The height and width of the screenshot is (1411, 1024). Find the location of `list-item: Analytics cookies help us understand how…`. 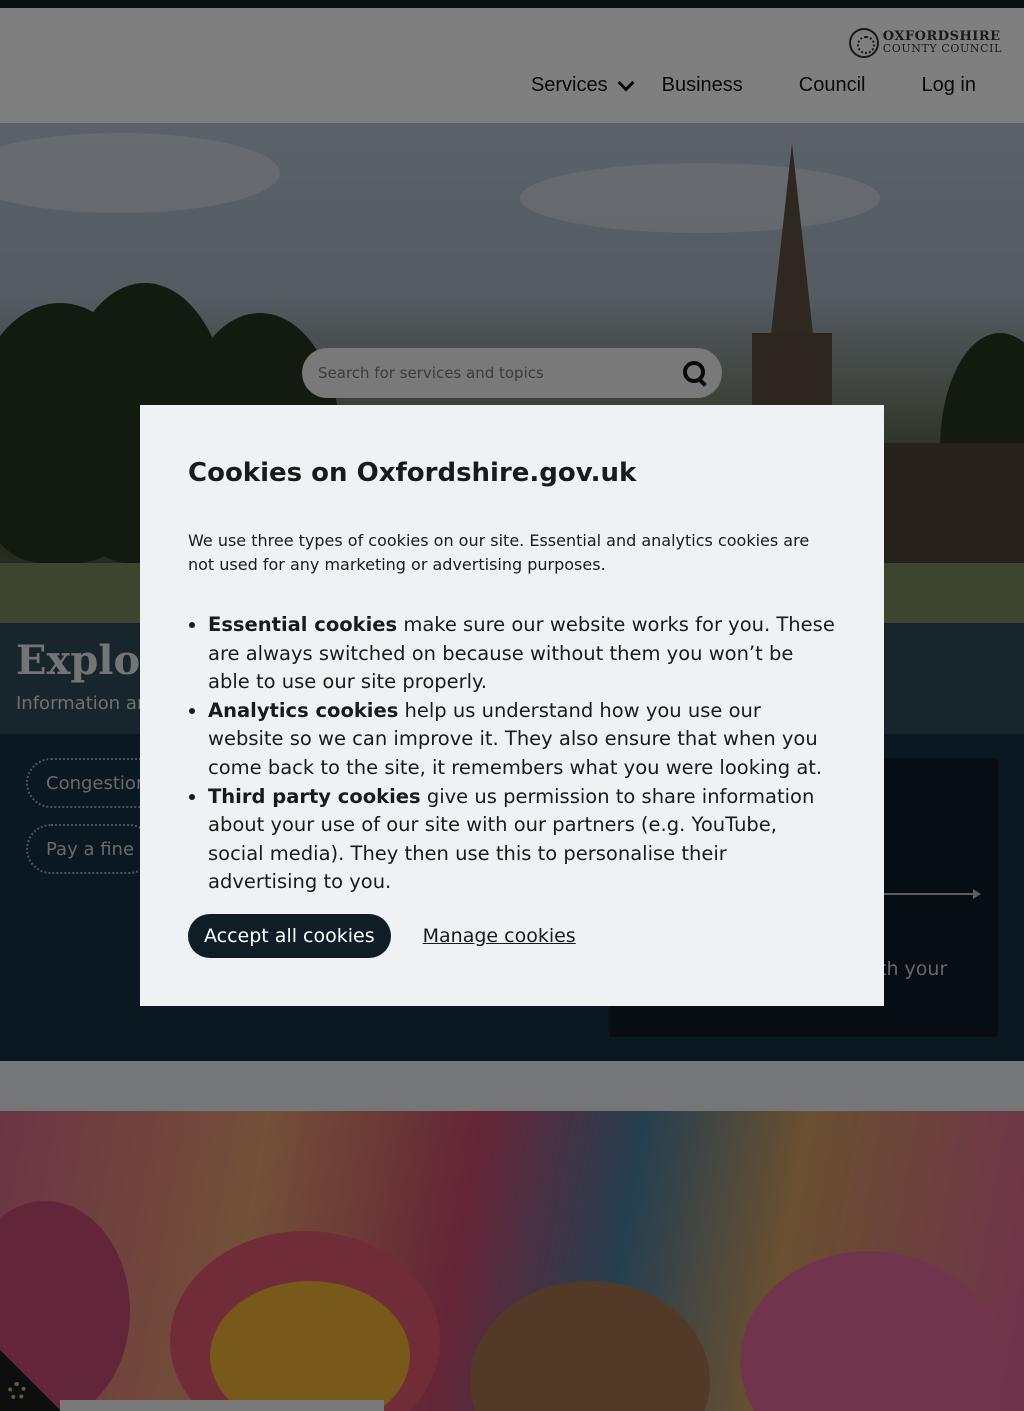

list-item: Analytics cookies help us understand how… is located at coordinates (522, 740).